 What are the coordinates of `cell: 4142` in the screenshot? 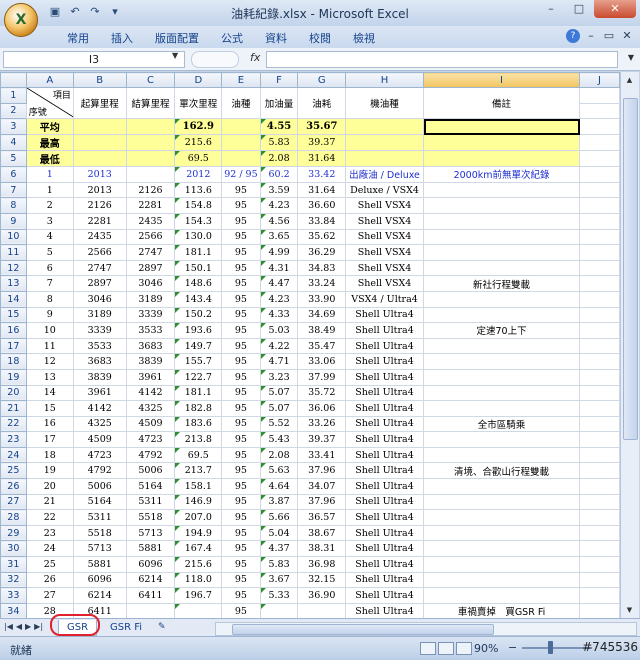 It's located at (99, 408).